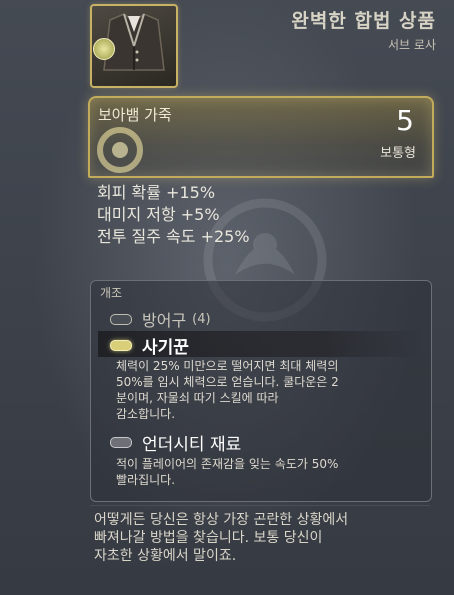 The width and height of the screenshot is (454, 595). Describe the element at coordinates (260, 505) in the screenshot. I see `divider` at that location.